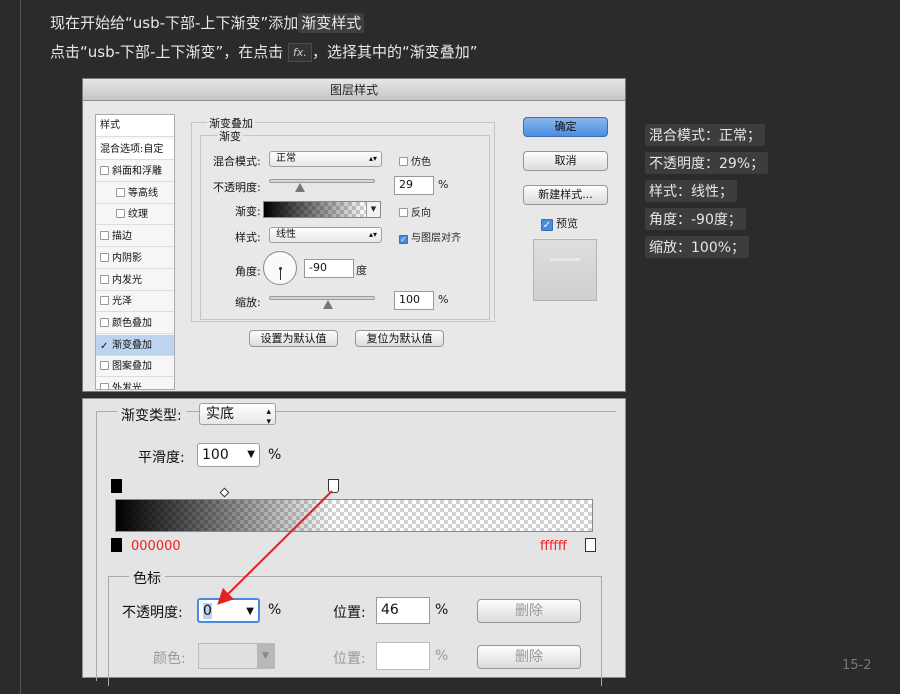 The image size is (900, 694). I want to click on page-number: 15-2, so click(857, 665).